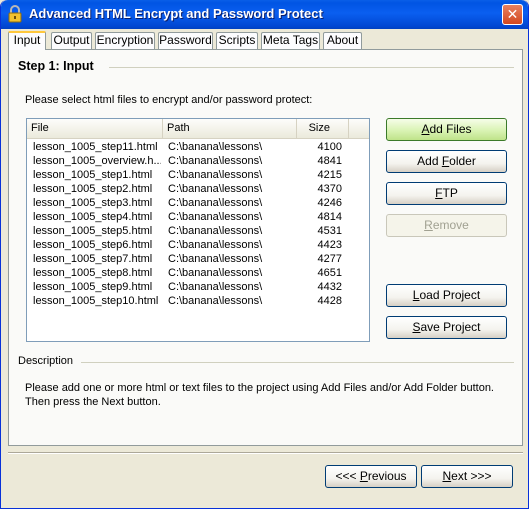 This screenshot has width=529, height=509. I want to click on file-row-file: lesson_1005_step1.html, so click(93, 175).